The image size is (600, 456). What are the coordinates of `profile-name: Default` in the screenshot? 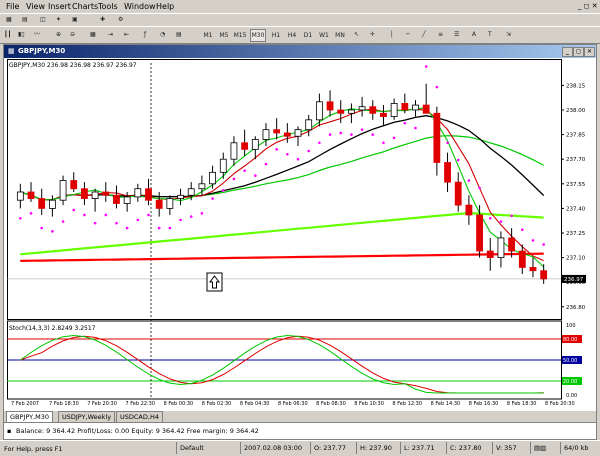 It's located at (190, 448).